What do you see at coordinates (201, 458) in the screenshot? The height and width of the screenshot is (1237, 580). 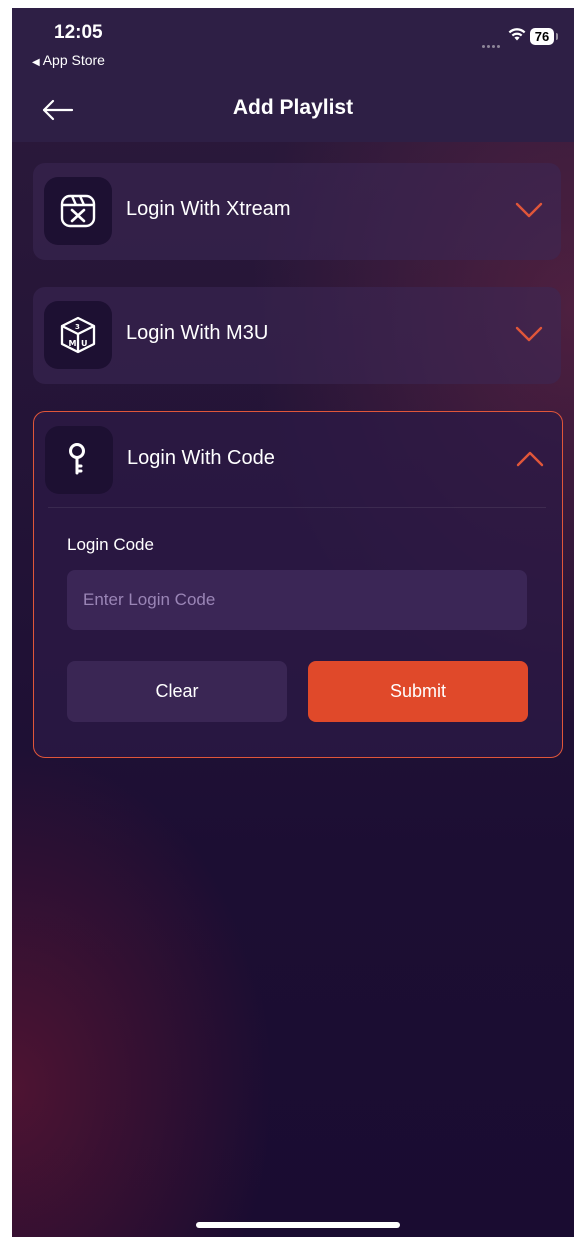 I see `login-code-label: Login With Code` at bounding box center [201, 458].